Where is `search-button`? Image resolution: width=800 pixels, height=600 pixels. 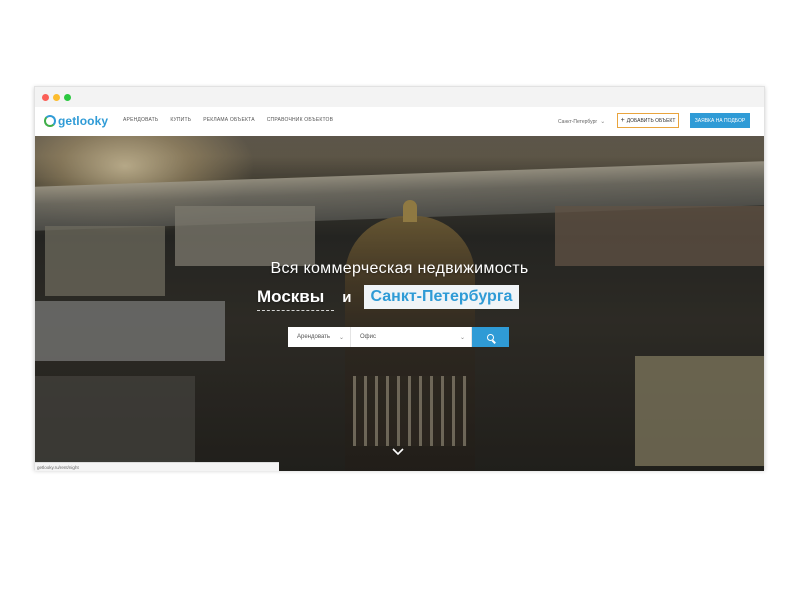 search-button is located at coordinates (490, 337).